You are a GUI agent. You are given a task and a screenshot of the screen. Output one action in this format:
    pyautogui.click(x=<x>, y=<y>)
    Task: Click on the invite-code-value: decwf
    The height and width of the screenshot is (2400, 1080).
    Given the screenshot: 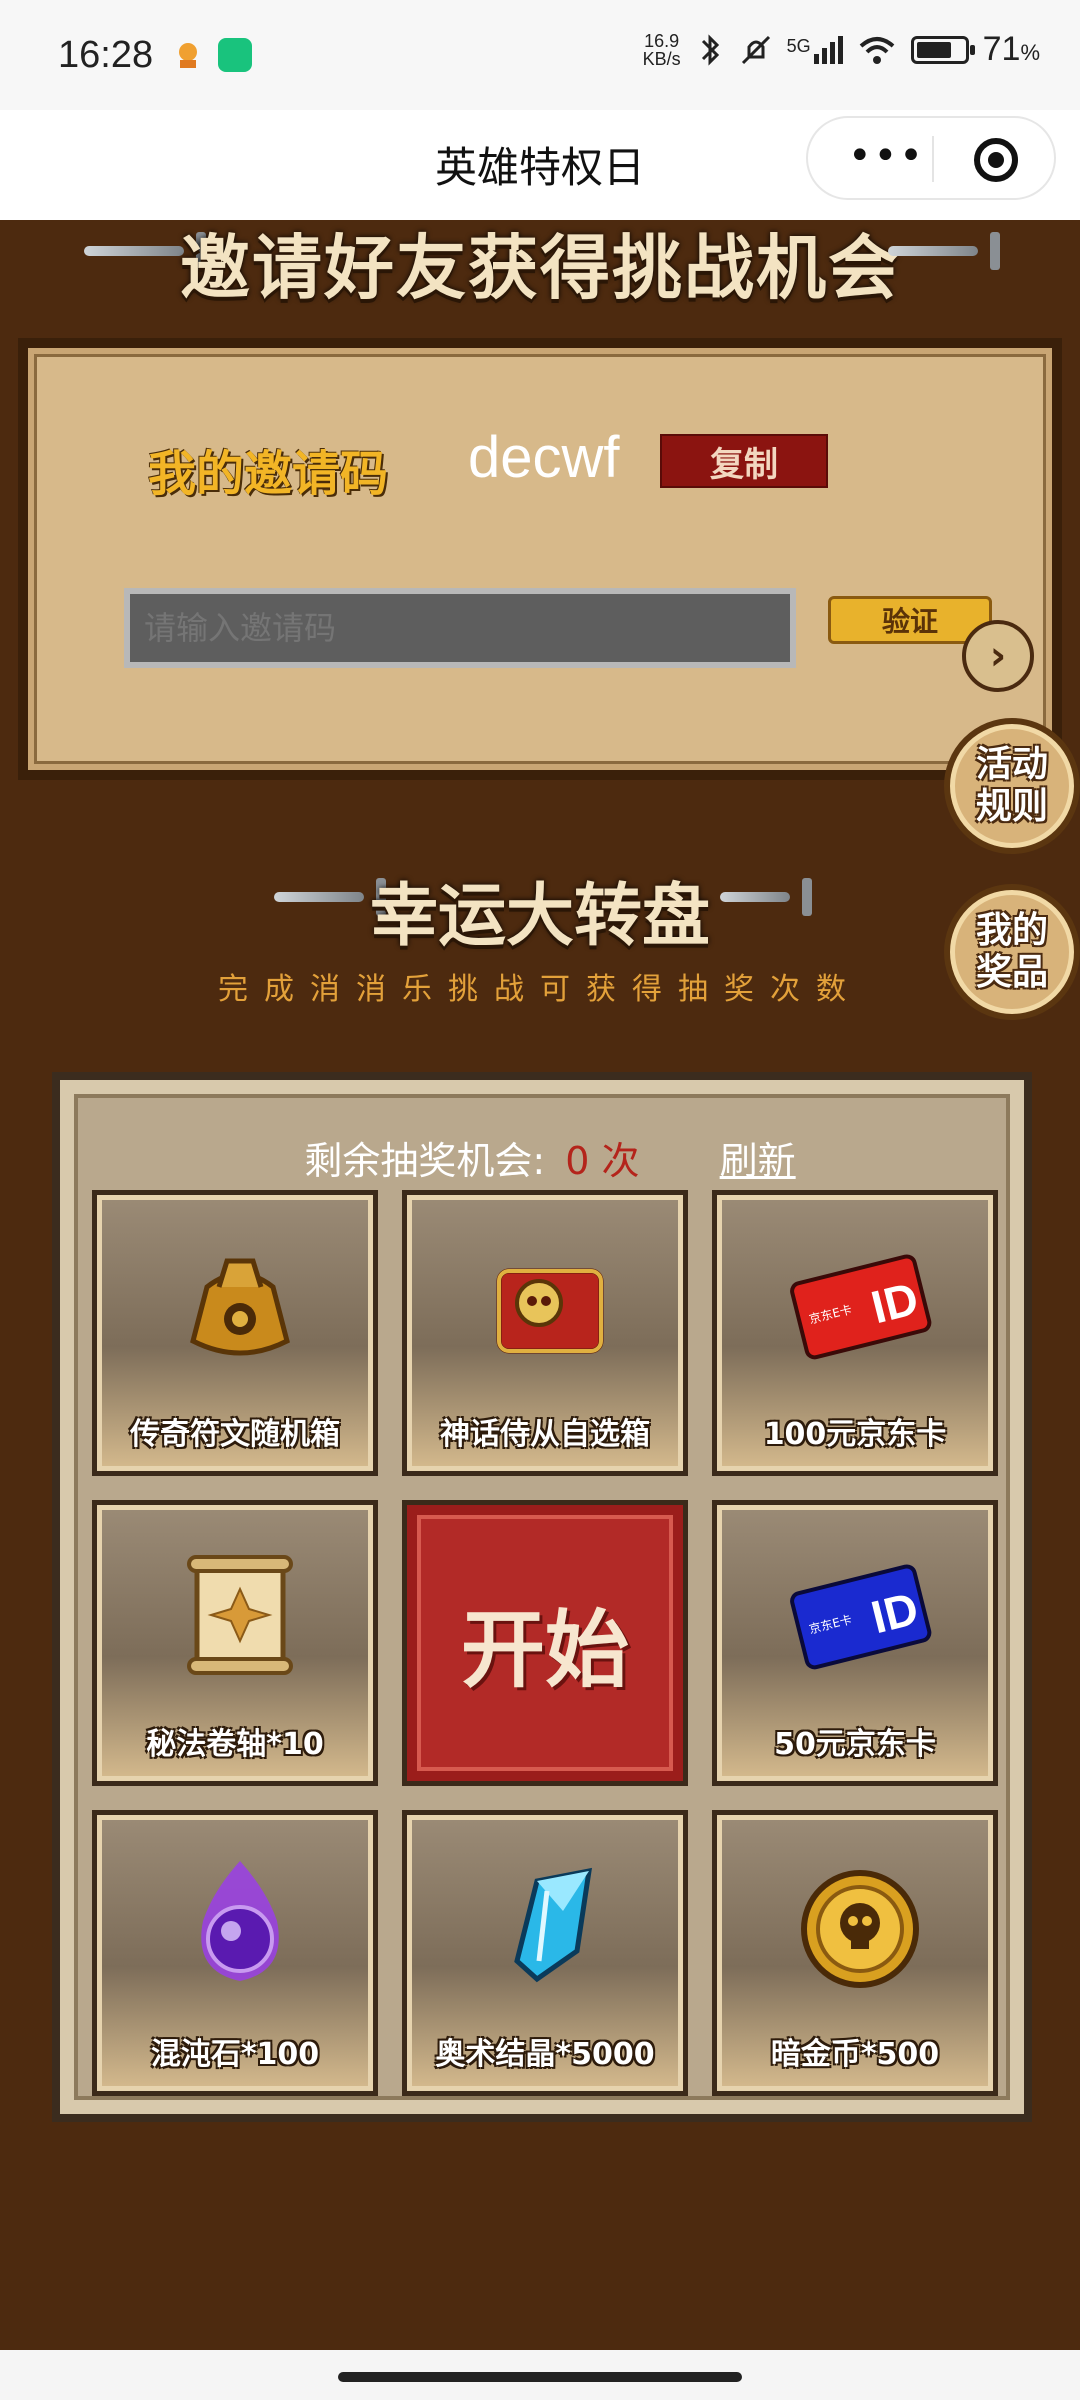 What is the action you would take?
    pyautogui.click(x=544, y=457)
    